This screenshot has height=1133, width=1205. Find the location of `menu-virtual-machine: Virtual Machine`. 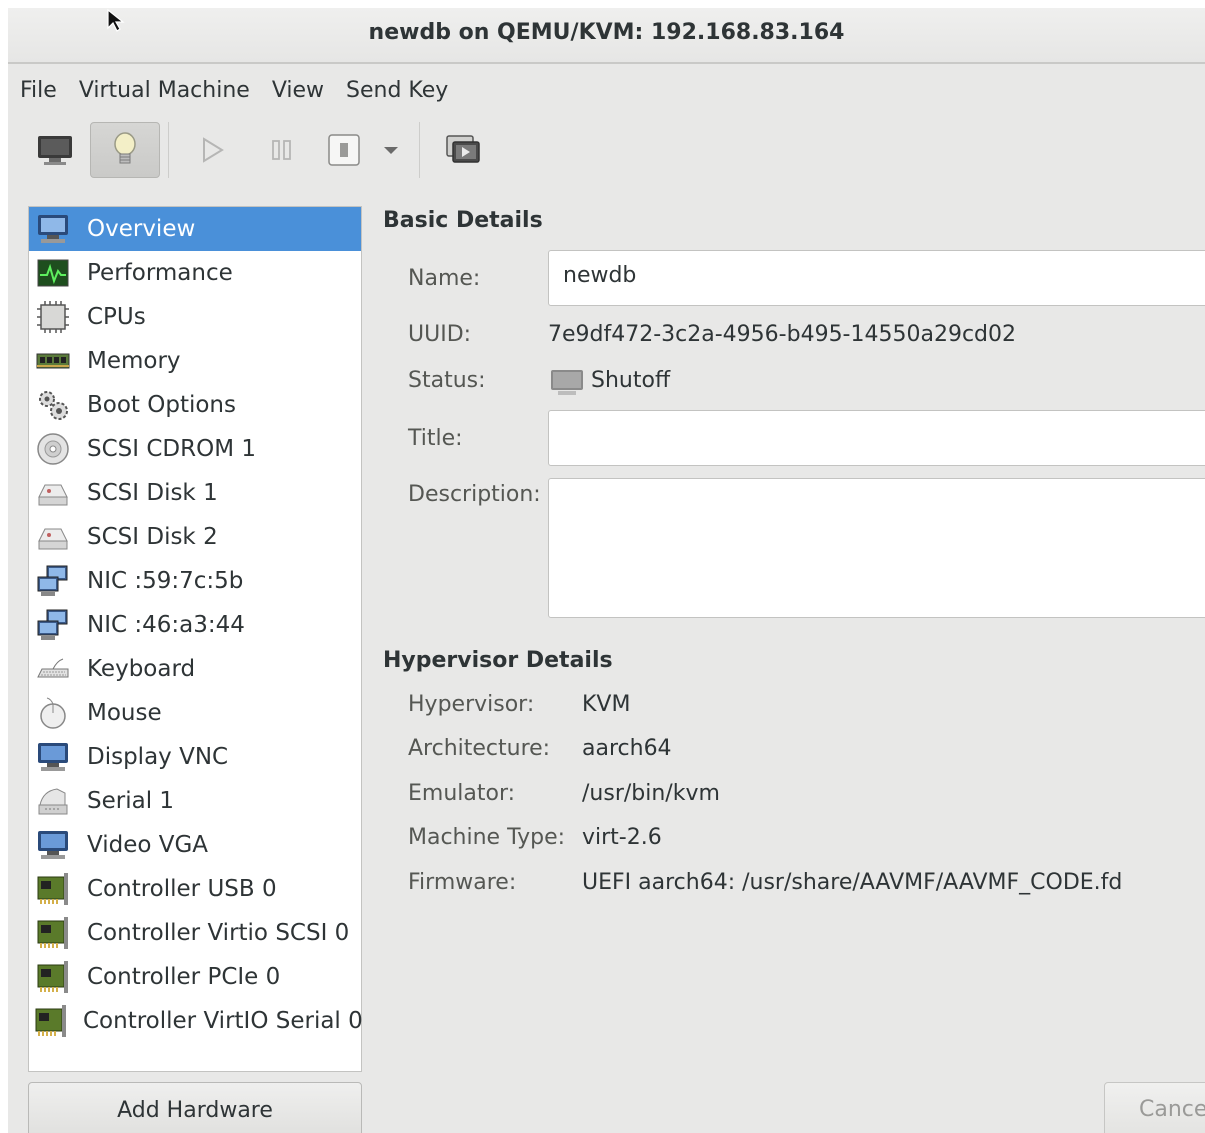

menu-virtual-machine: Virtual Machine is located at coordinates (167, 90).